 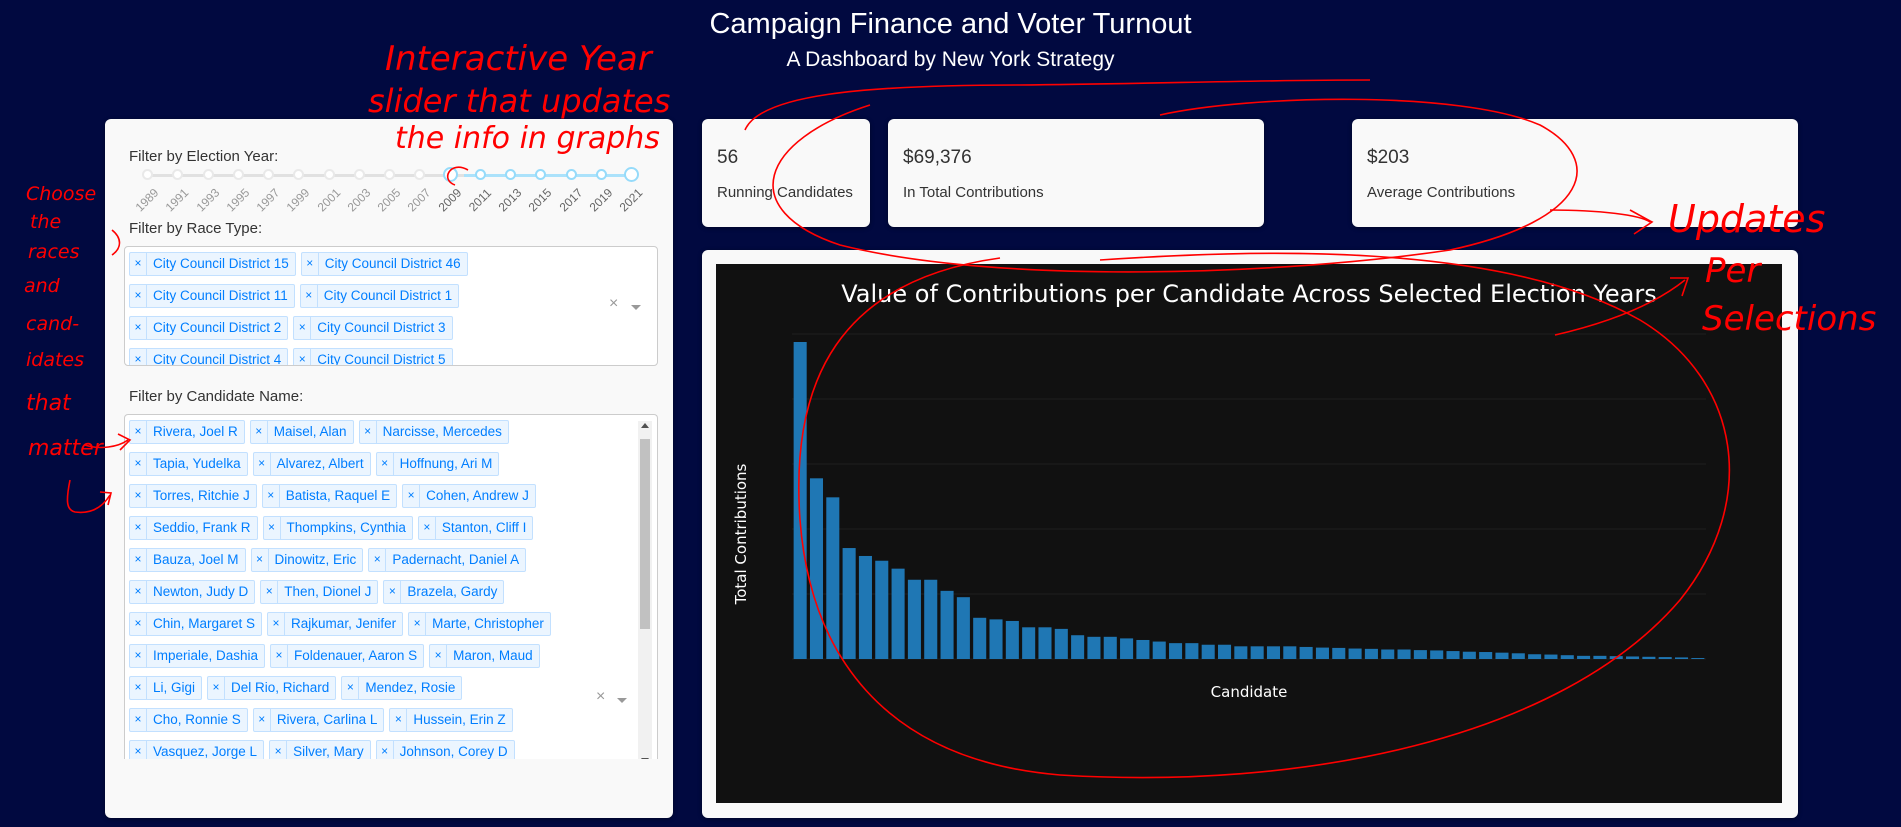 I want to click on candidate-chip: × Padernacht, Daniel A, so click(x=447, y=560).